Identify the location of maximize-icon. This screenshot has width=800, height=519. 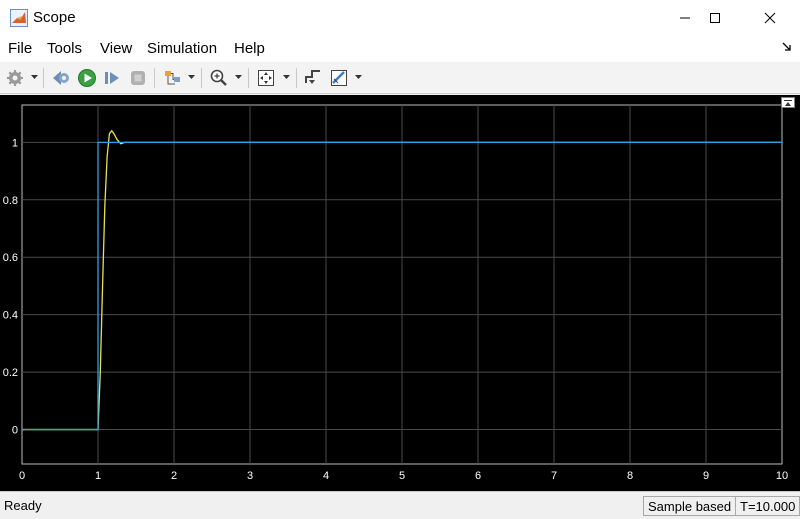
(715, 18).